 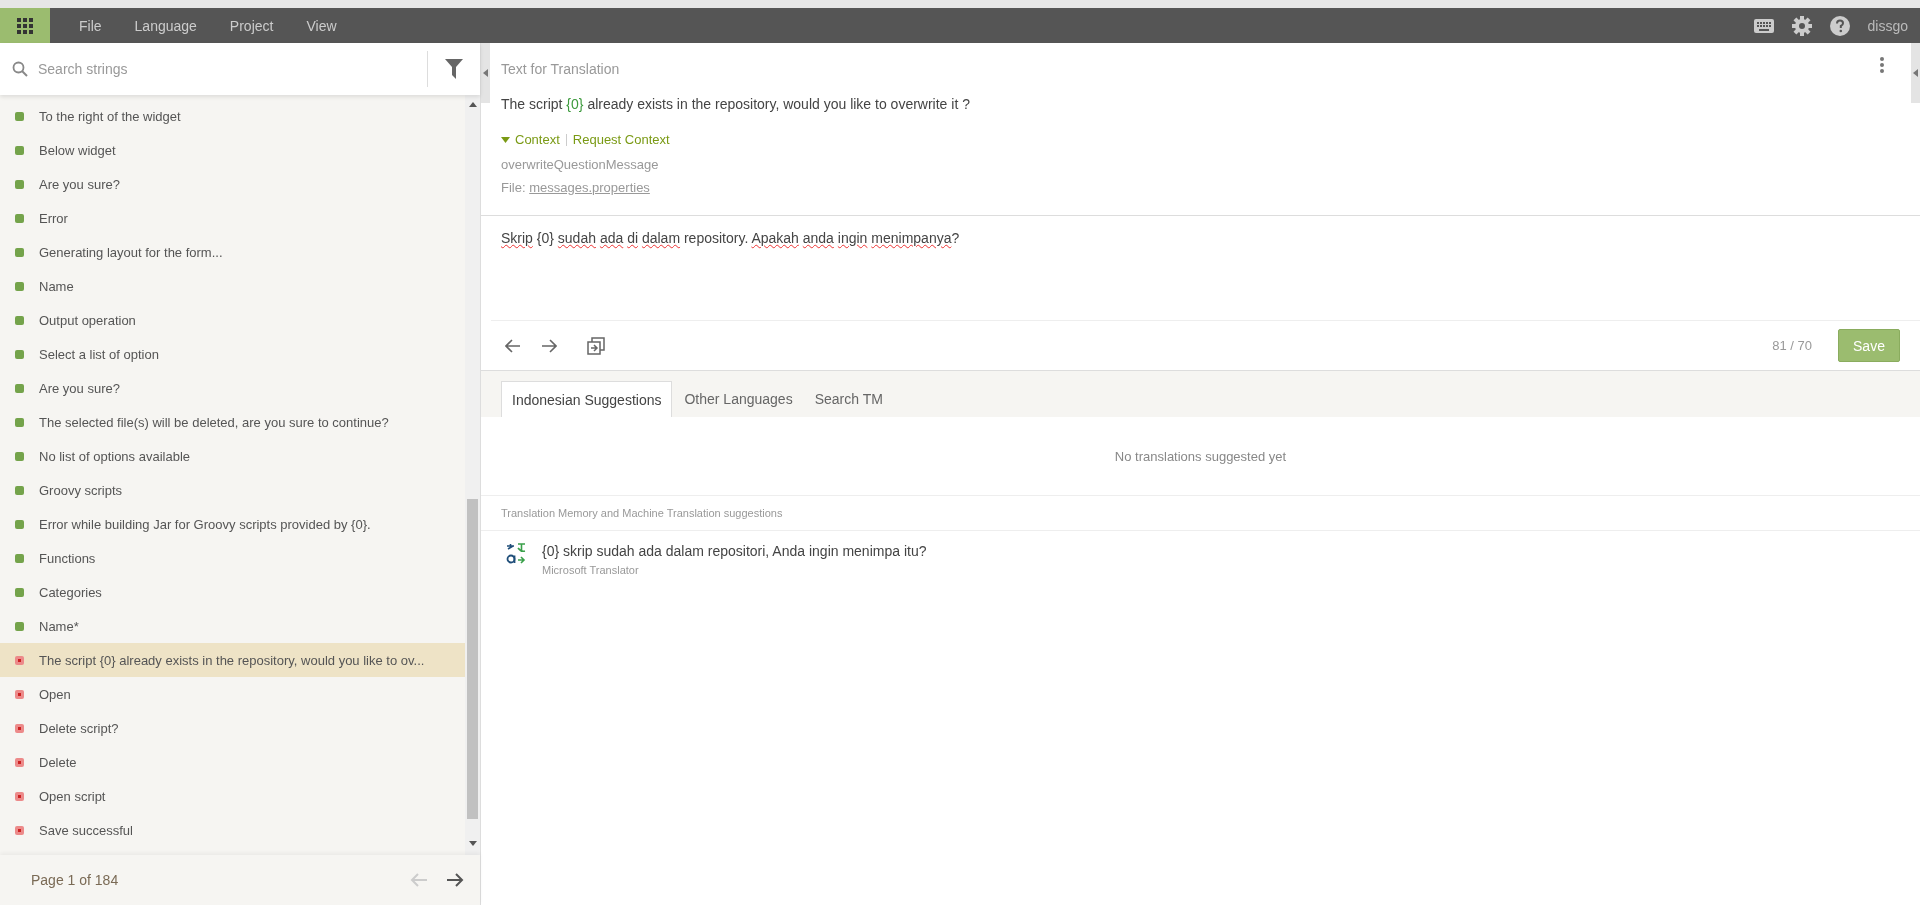 I want to click on string-key: overwriteQuestionMessage, so click(x=1200, y=164).